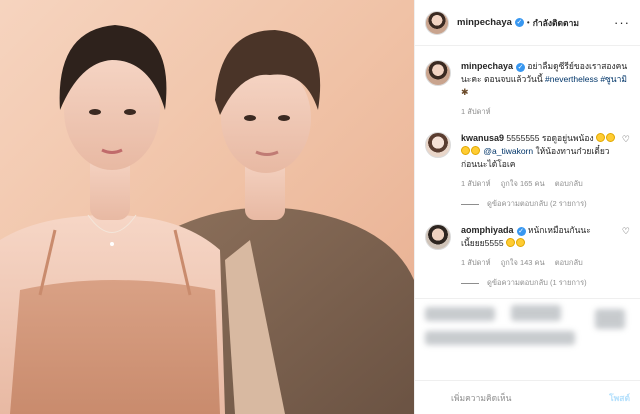 Image resolution: width=640 pixels, height=414 pixels. What do you see at coordinates (527, 329) in the screenshot?
I see `blurred-actions-area` at bounding box center [527, 329].